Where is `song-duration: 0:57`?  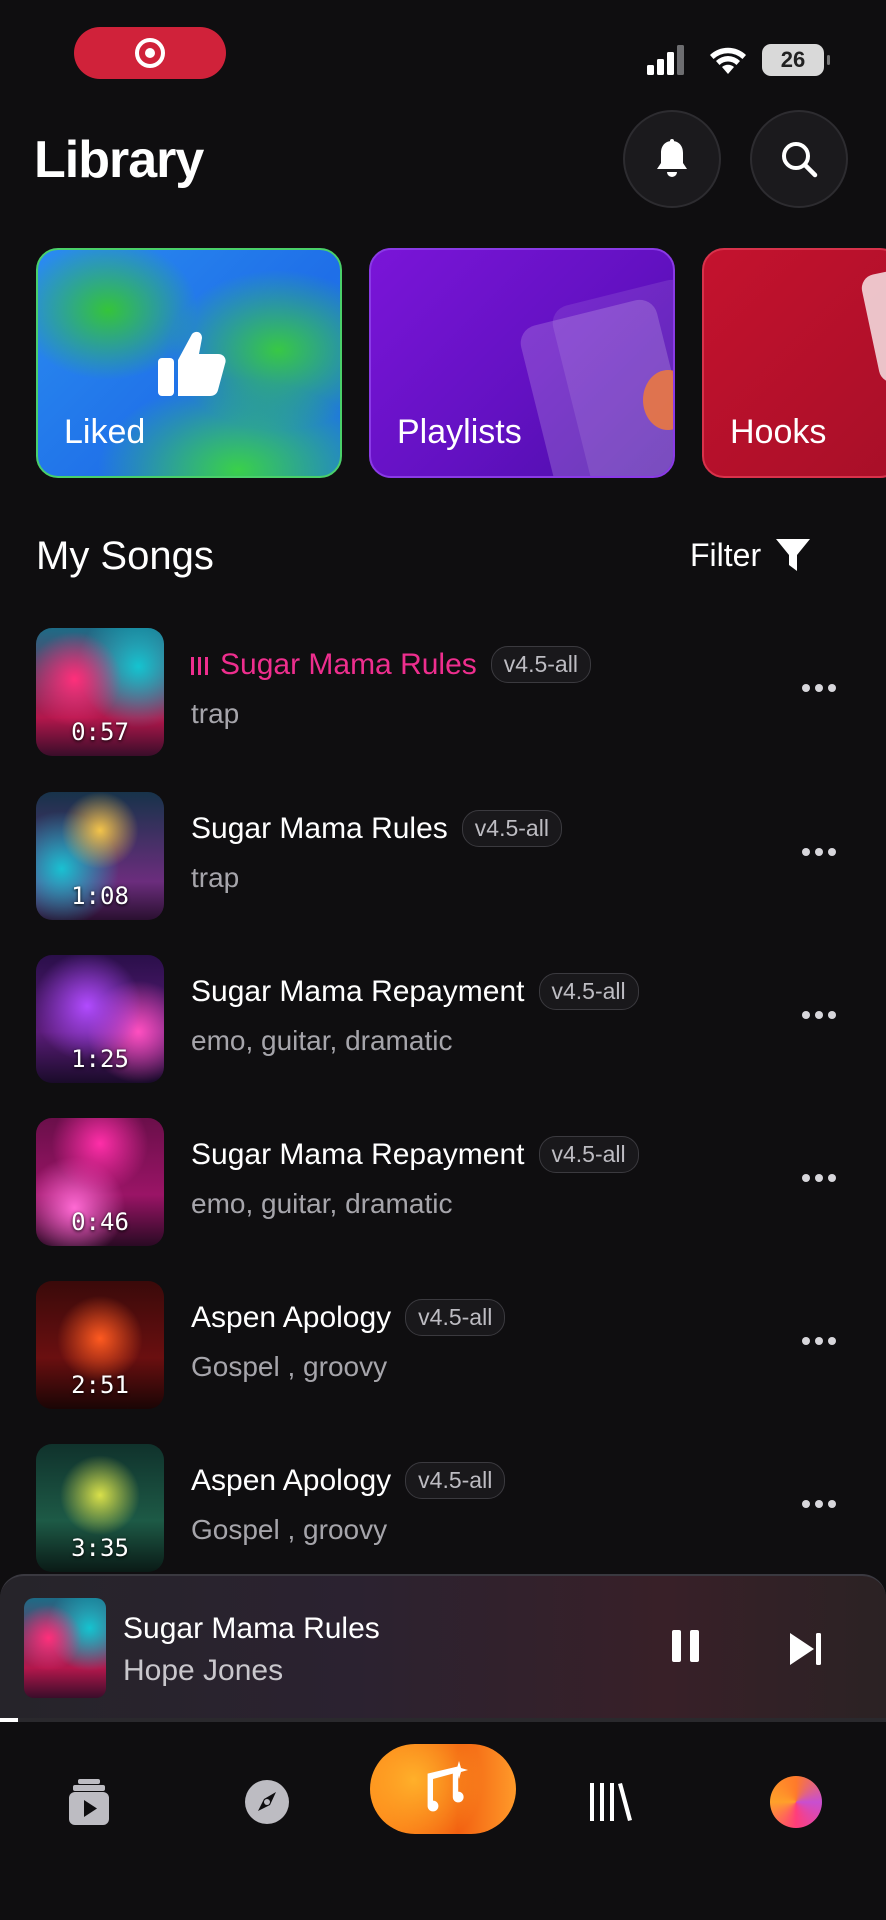 song-duration: 0:57 is located at coordinates (100, 732).